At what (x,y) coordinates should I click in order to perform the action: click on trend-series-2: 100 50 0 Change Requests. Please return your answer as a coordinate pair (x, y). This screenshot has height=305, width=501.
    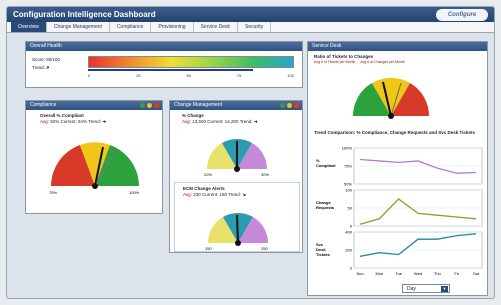
    Looking at the image, I should click on (399, 208).